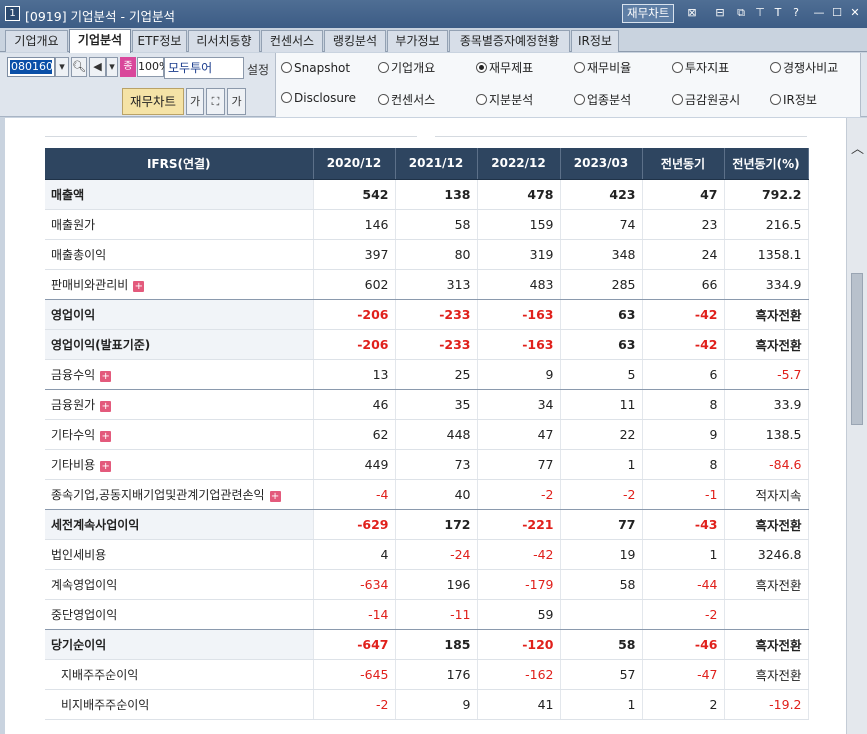 The width and height of the screenshot is (867, 734). I want to click on table-cell: 1, so click(601, 464).